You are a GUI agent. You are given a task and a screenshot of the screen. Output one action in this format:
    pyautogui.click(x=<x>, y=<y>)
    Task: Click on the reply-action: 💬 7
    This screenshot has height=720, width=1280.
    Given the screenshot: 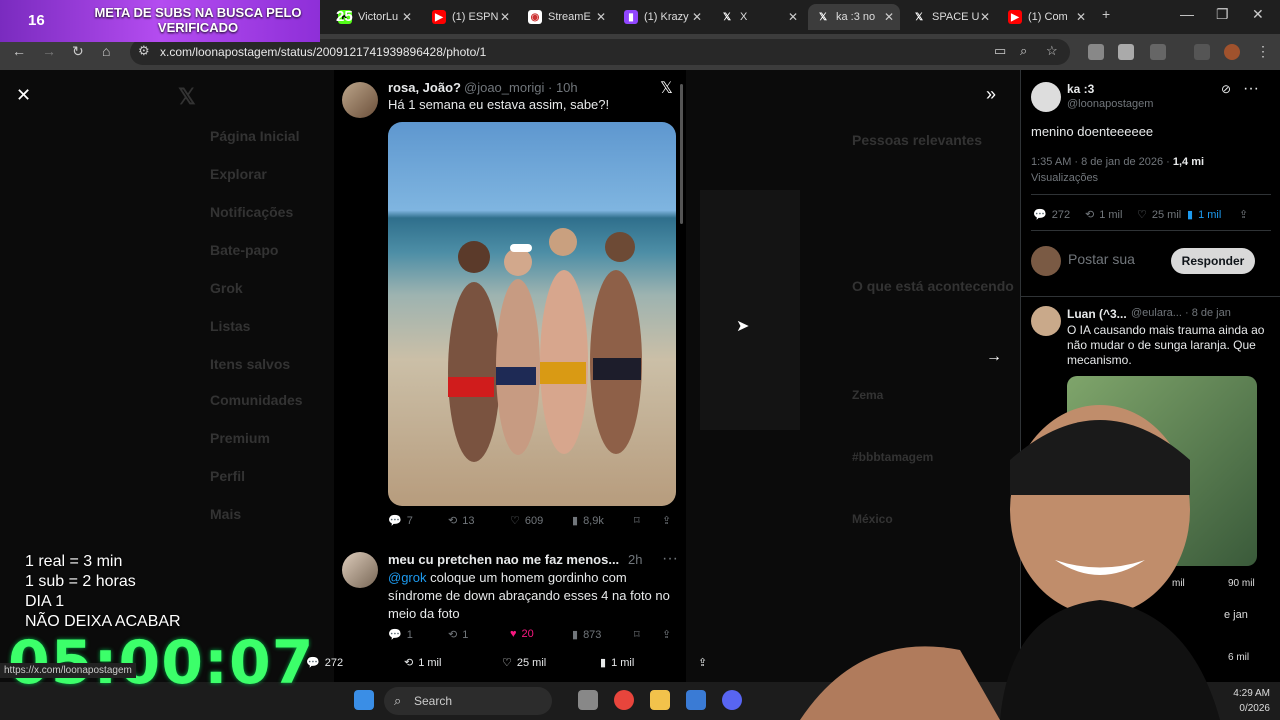 What is the action you would take?
    pyautogui.click(x=400, y=521)
    